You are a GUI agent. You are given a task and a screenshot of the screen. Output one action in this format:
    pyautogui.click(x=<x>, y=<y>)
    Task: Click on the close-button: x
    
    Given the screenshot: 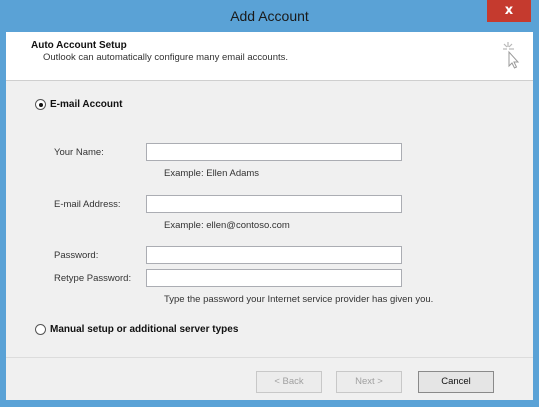 What is the action you would take?
    pyautogui.click(x=509, y=11)
    